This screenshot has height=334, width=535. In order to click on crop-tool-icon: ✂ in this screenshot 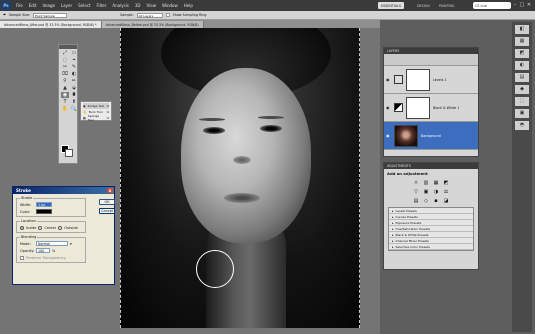, I will do `click(65, 67)`.